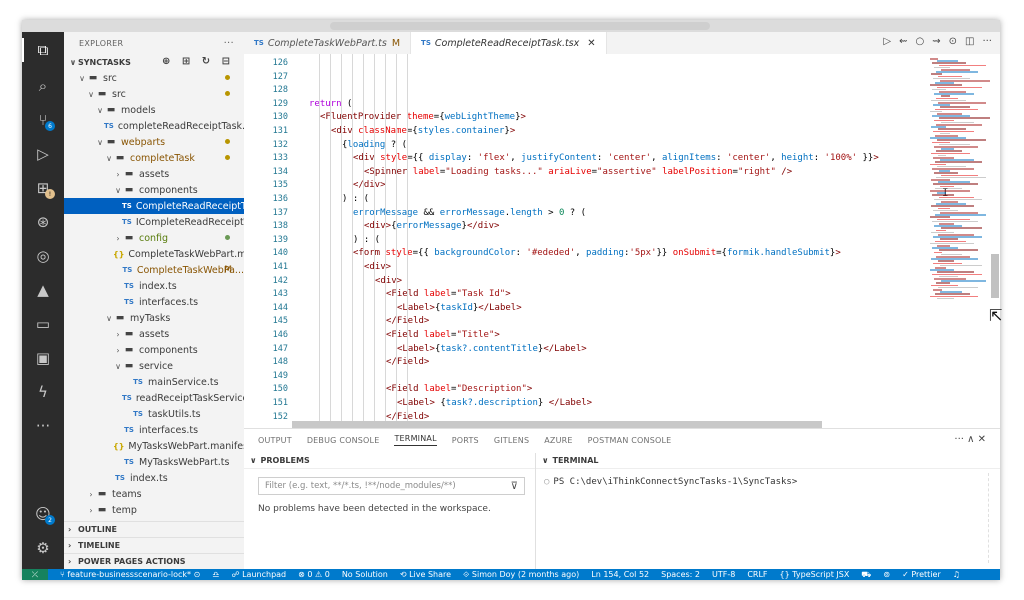  What do you see at coordinates (630, 440) in the screenshot?
I see `panel-tab-postman-console: POSTMAN CONSOLE` at bounding box center [630, 440].